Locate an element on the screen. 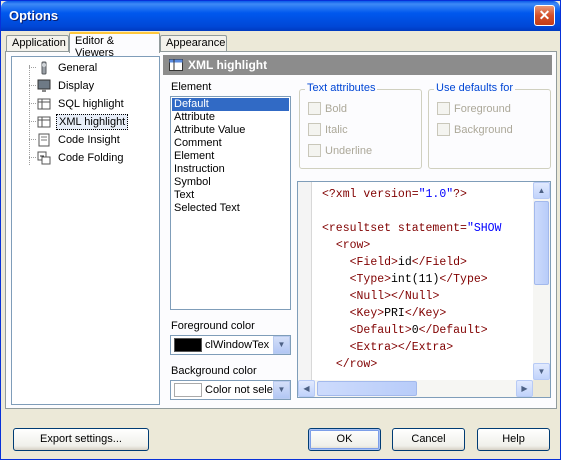 The image size is (561, 460). list-item: Symbol is located at coordinates (230, 182).